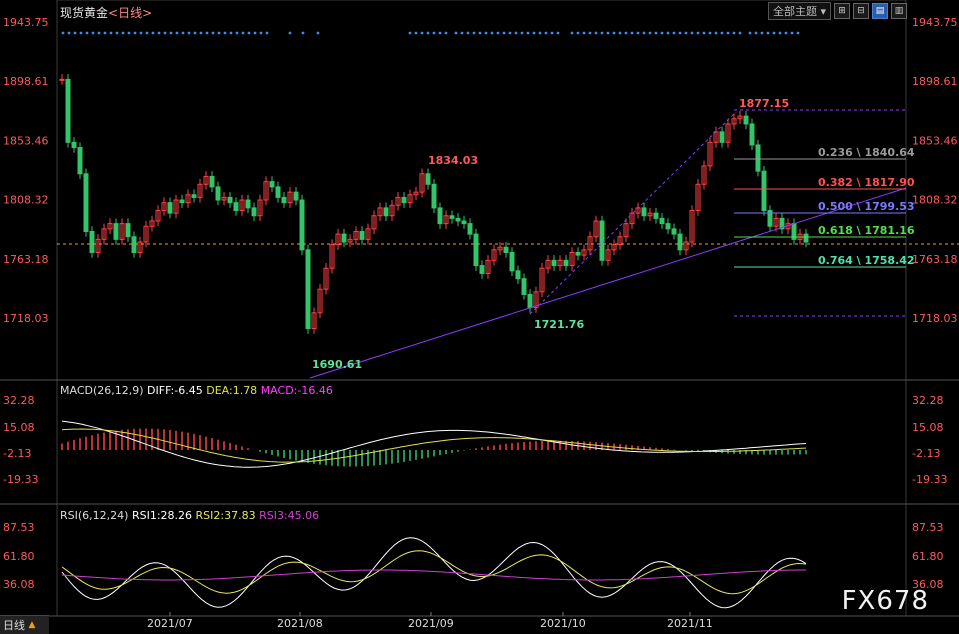  What do you see at coordinates (866, 260) in the screenshot?
I see `fib-level-label: 0.764 \ 1758.42` at bounding box center [866, 260].